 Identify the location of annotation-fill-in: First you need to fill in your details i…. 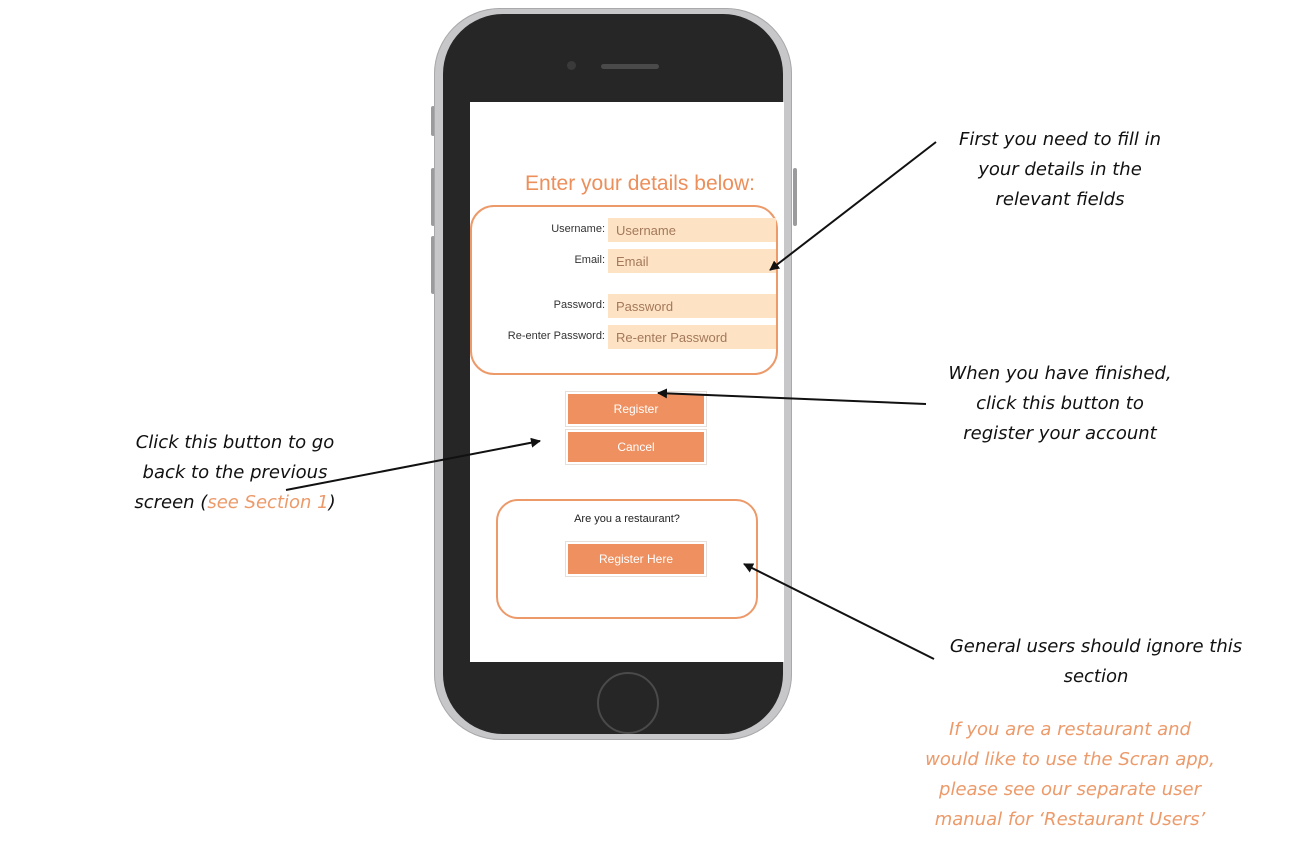
(1060, 170).